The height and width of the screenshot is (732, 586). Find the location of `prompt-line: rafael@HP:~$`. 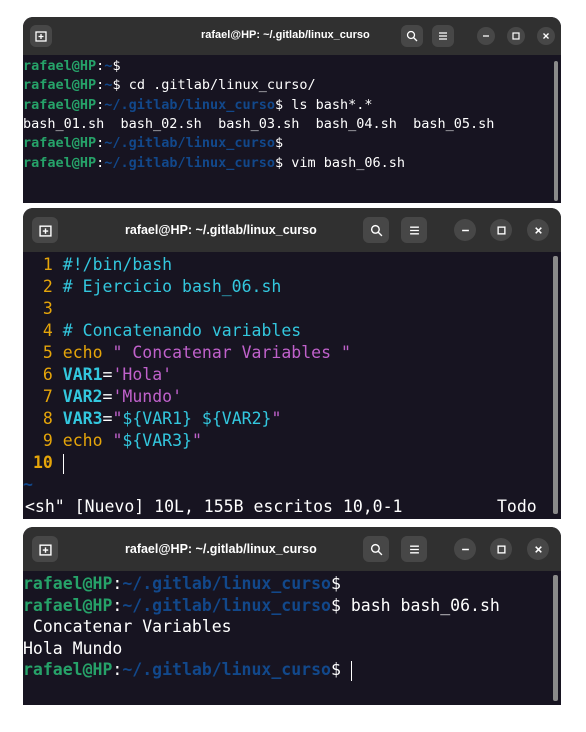

prompt-line: rafael@HP:~$ is located at coordinates (72, 66).